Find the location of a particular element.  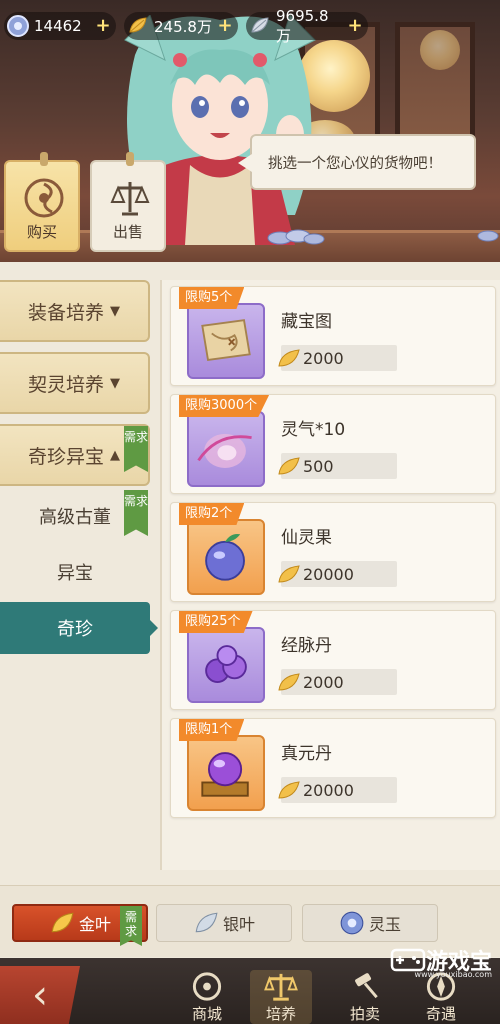

nav-item-auction: 拍卖 is located at coordinates (365, 997).